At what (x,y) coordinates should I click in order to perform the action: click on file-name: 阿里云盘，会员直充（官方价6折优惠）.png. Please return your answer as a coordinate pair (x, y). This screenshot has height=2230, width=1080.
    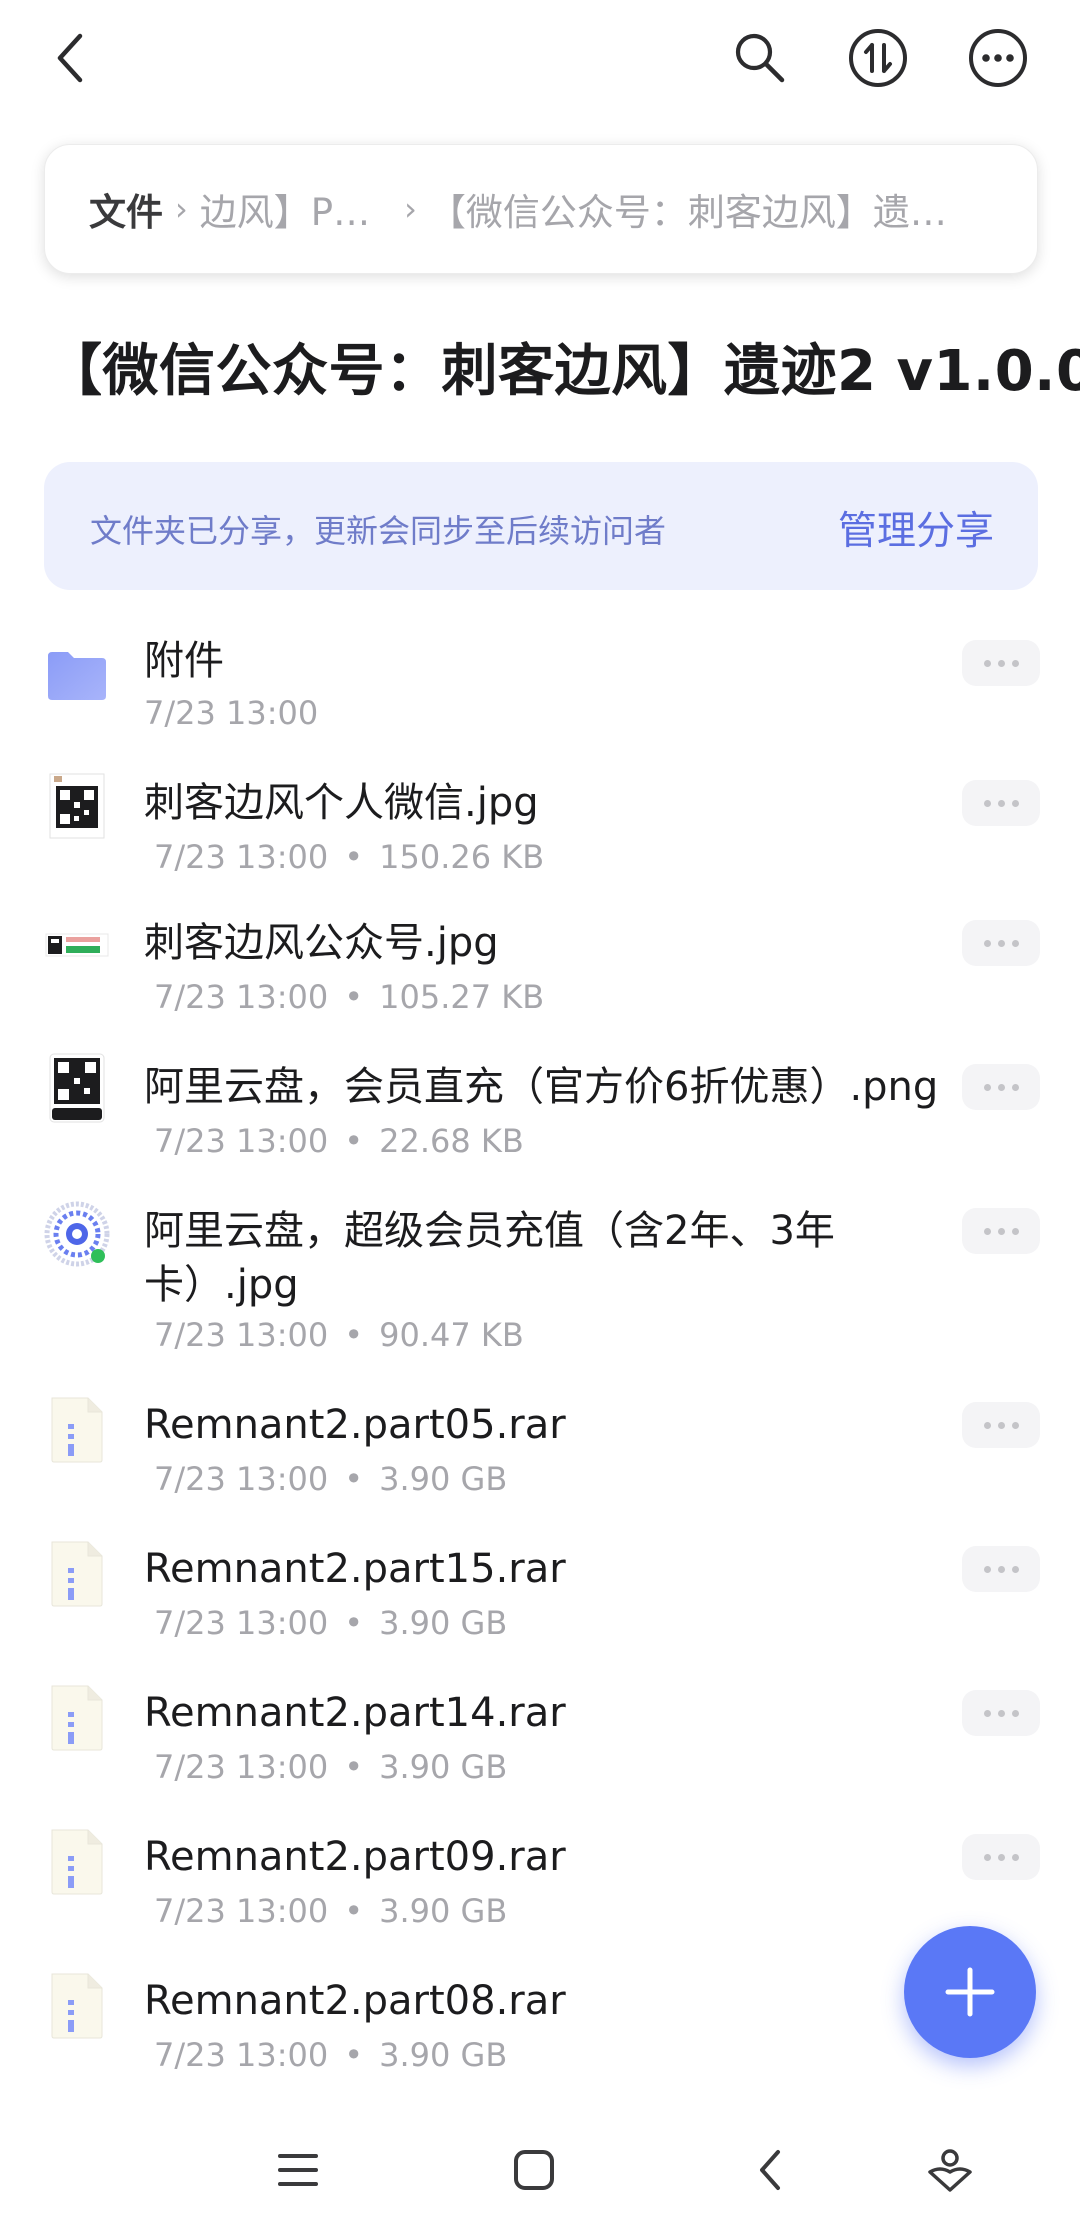
    Looking at the image, I should click on (541, 1087).